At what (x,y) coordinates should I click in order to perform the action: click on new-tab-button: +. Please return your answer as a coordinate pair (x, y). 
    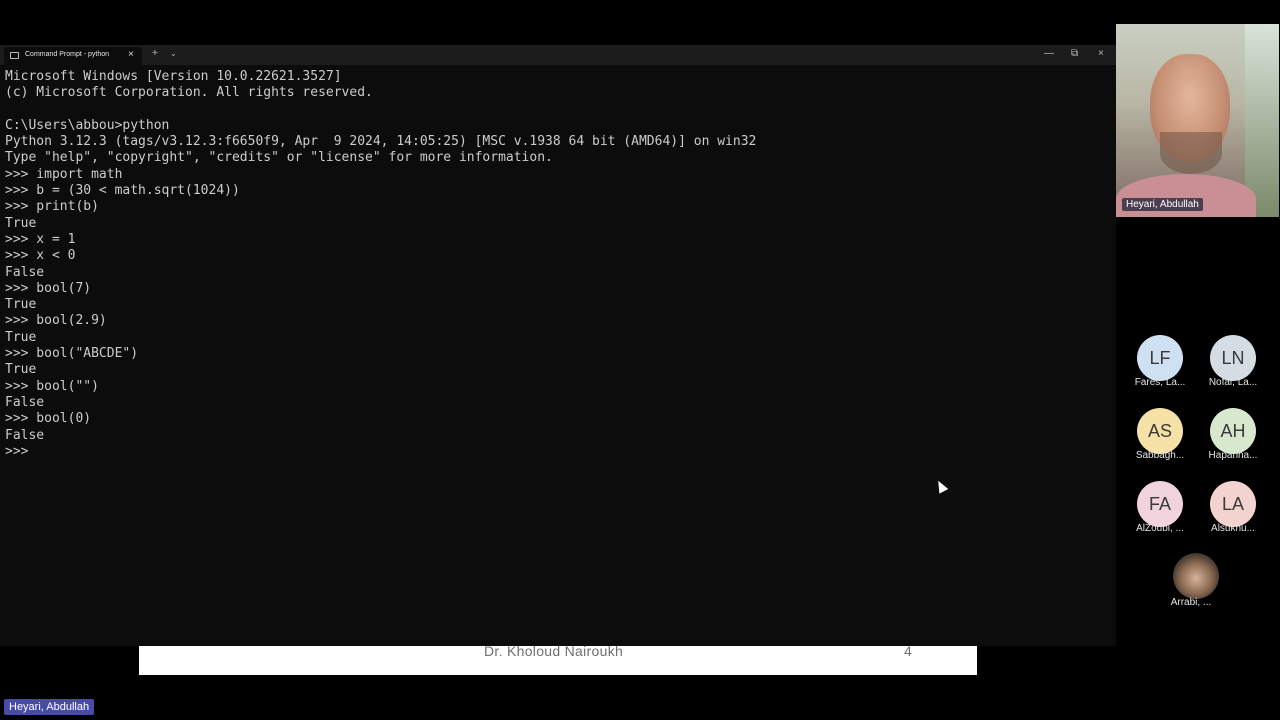
    Looking at the image, I should click on (155, 53).